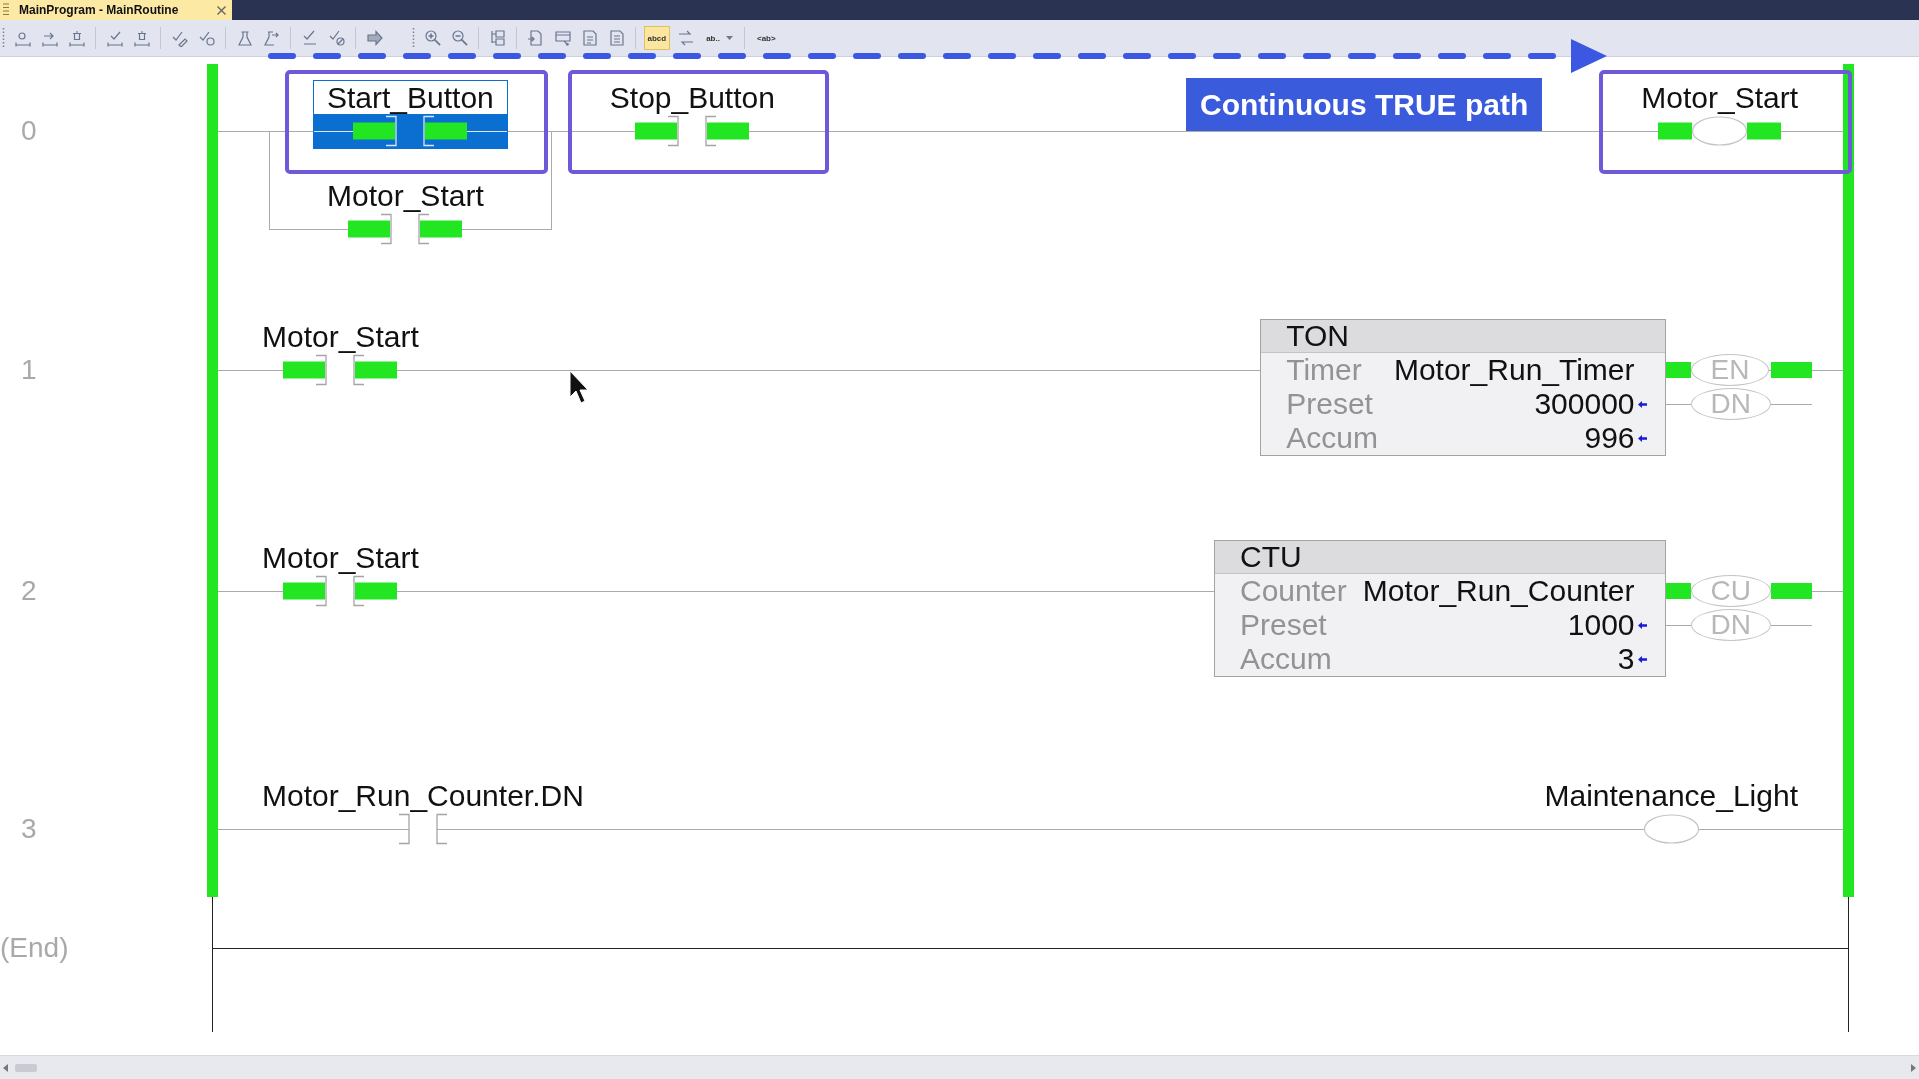 This screenshot has width=1919, height=1079. I want to click on document-tab: MainProgram - MainRoutine, so click(116, 10).